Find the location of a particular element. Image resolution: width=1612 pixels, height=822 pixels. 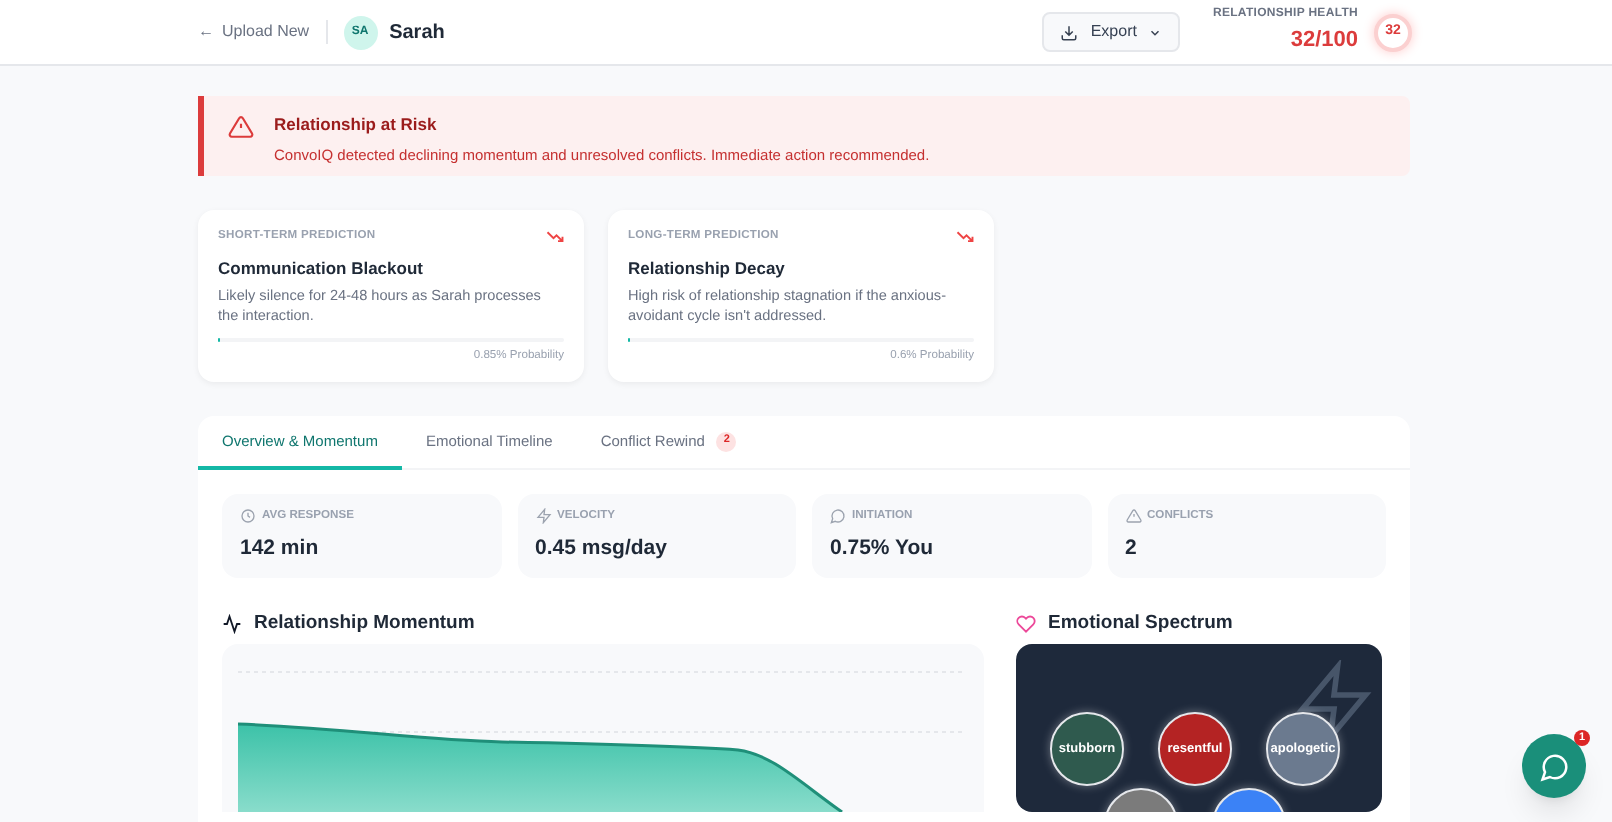

contact-name: Sarah is located at coordinates (417, 33).